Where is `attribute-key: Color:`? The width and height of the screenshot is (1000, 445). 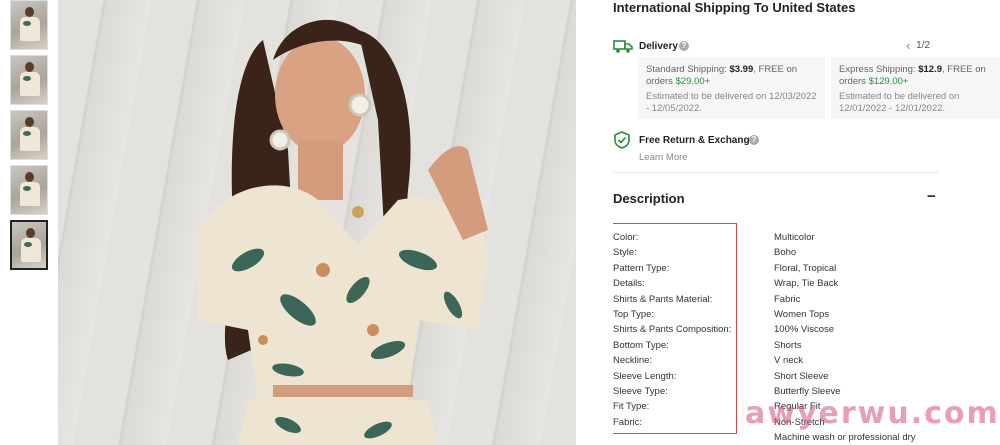
attribute-key: Color: is located at coordinates (626, 237).